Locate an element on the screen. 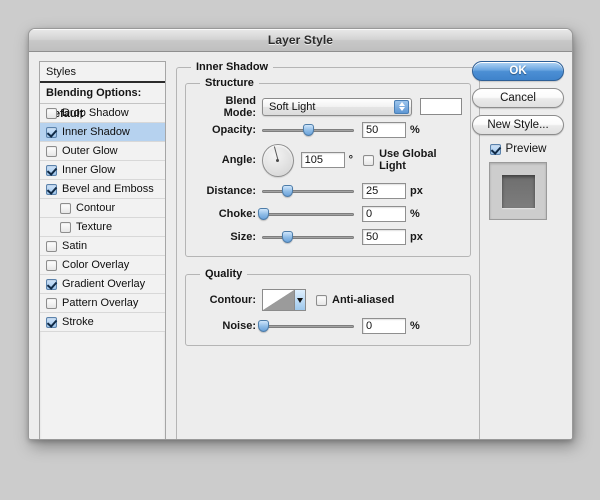 The width and height of the screenshot is (600, 500). anti-aliased-toggle: Anti-aliased is located at coordinates (355, 300).